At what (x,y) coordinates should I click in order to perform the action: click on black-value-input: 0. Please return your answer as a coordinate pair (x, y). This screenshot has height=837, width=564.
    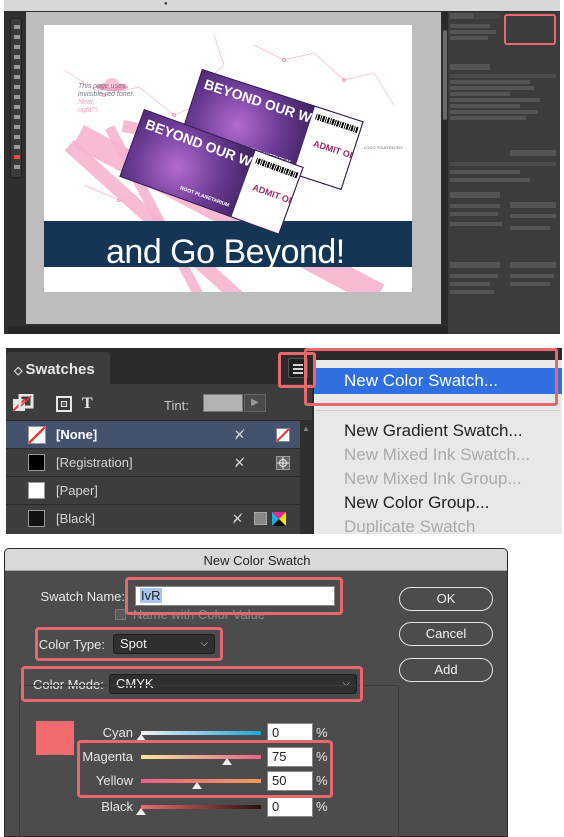
    Looking at the image, I should click on (290, 807).